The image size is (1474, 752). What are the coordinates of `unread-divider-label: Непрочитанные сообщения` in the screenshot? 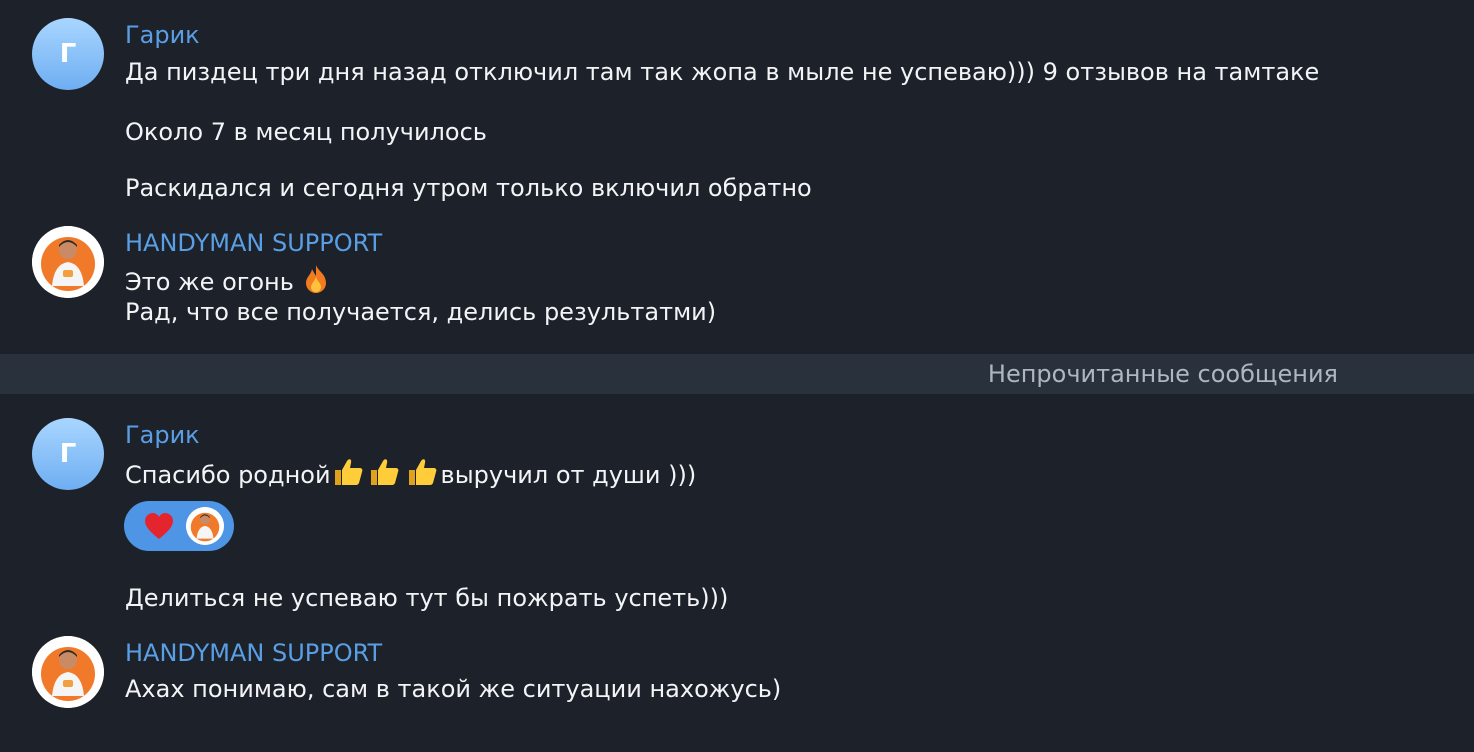 It's located at (1162, 374).